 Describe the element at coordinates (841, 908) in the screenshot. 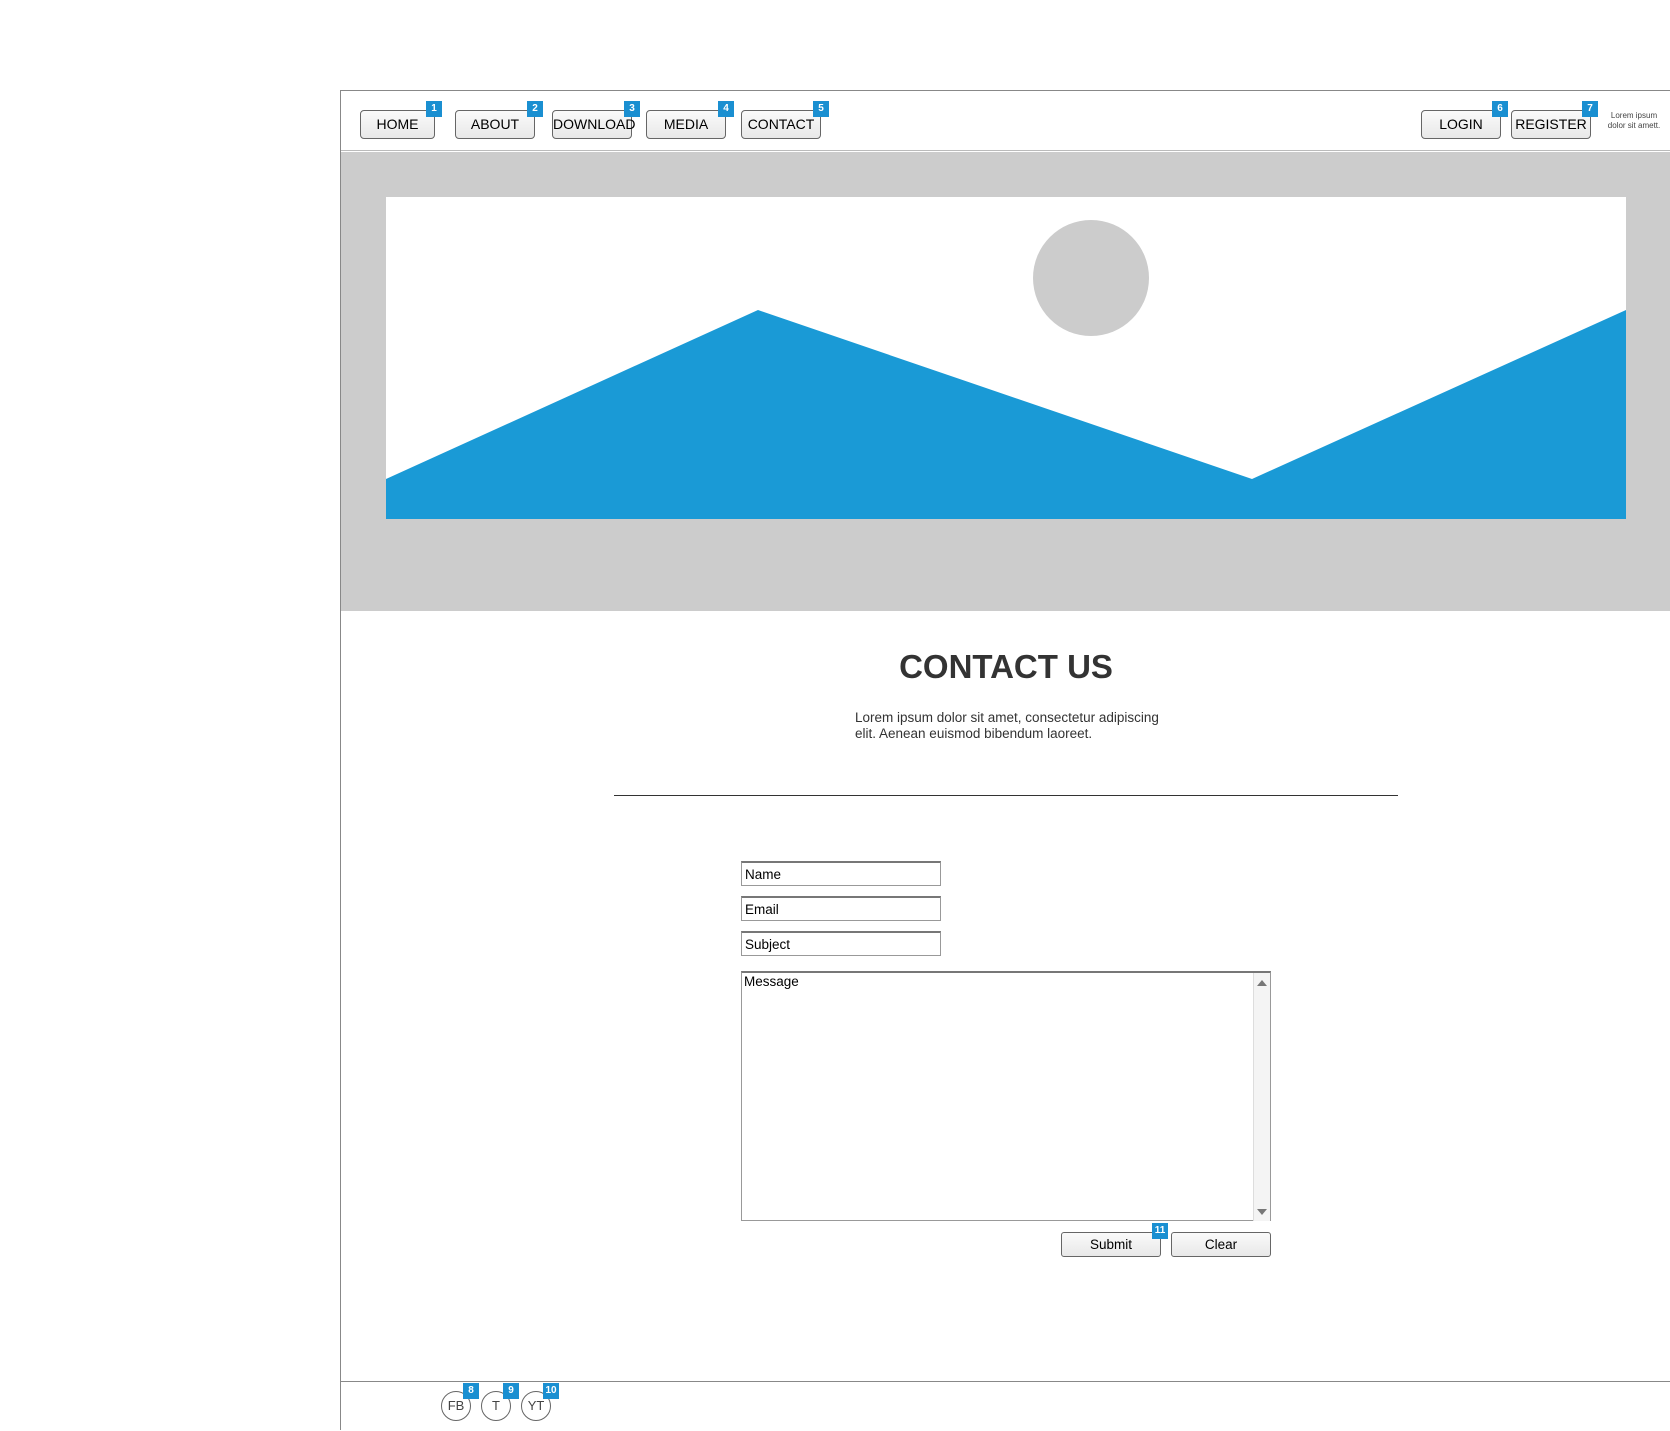

I see `email-field` at that location.